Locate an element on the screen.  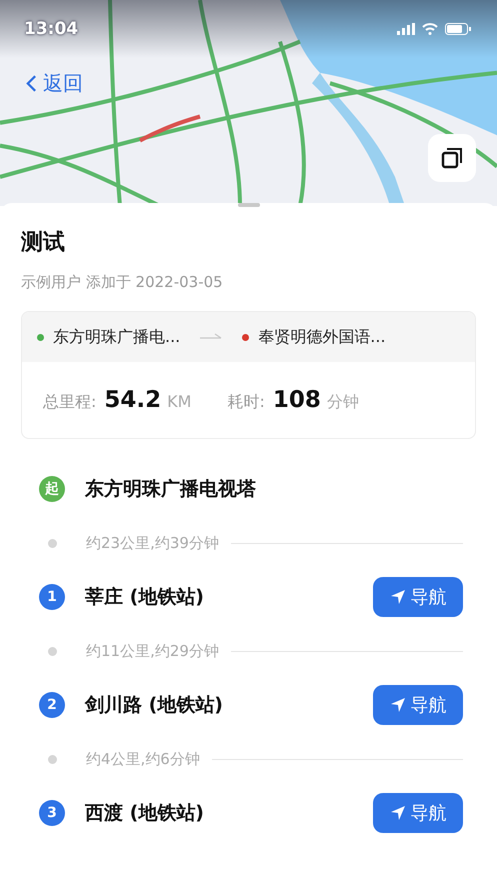
stop-name: 剑川路 (地铁站) is located at coordinates (154, 705).